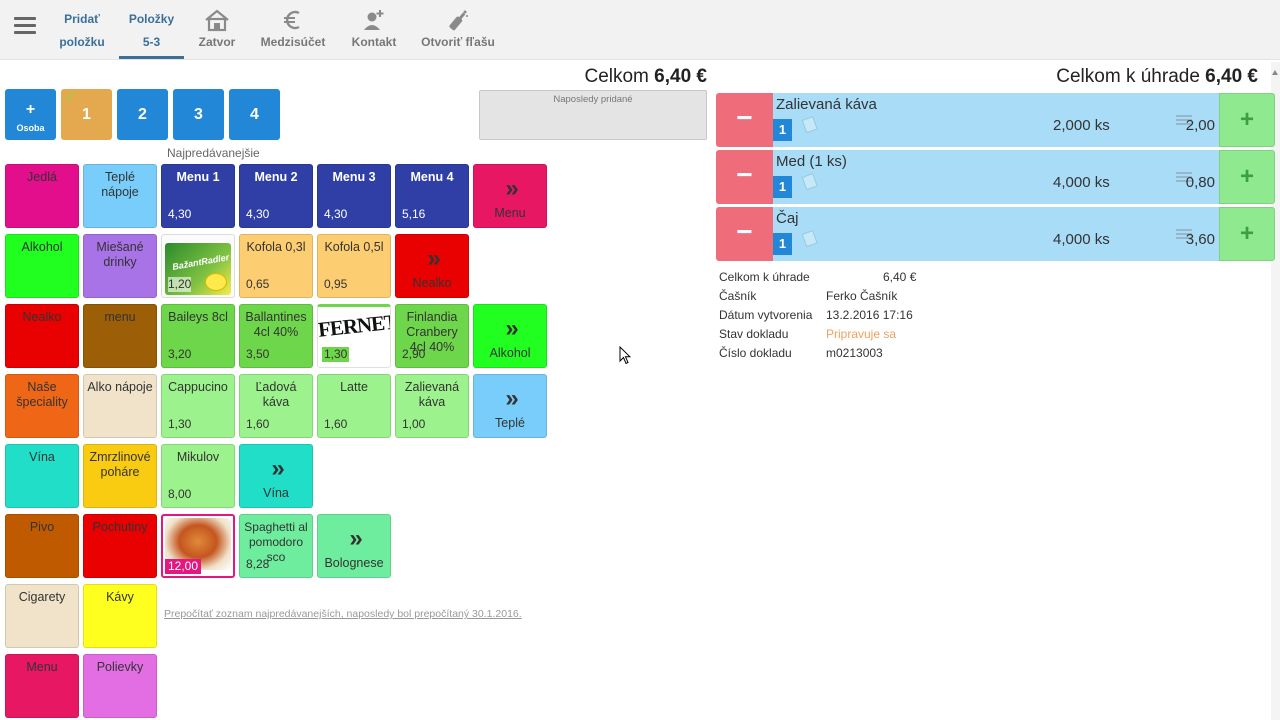 This screenshot has width=1280, height=720. Describe the element at coordinates (30, 114) in the screenshot. I see `add-person-button: + Osoba` at that location.